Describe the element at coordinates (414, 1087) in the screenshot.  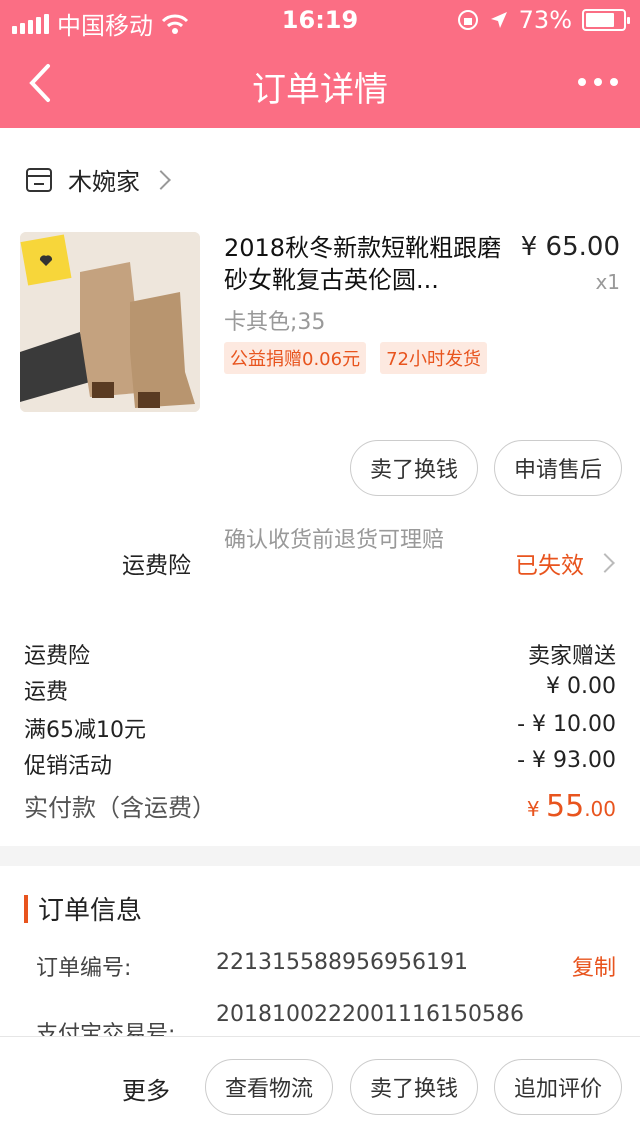
I see `sell-button-bottom: 卖了换钱` at that location.